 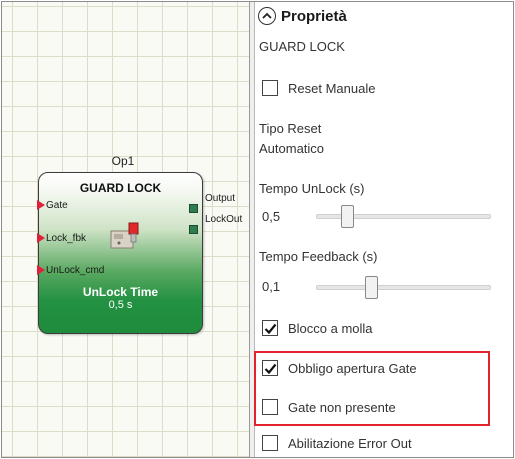 I want to click on gate-non-presente-checkbox: Gate non presente, so click(x=329, y=407).